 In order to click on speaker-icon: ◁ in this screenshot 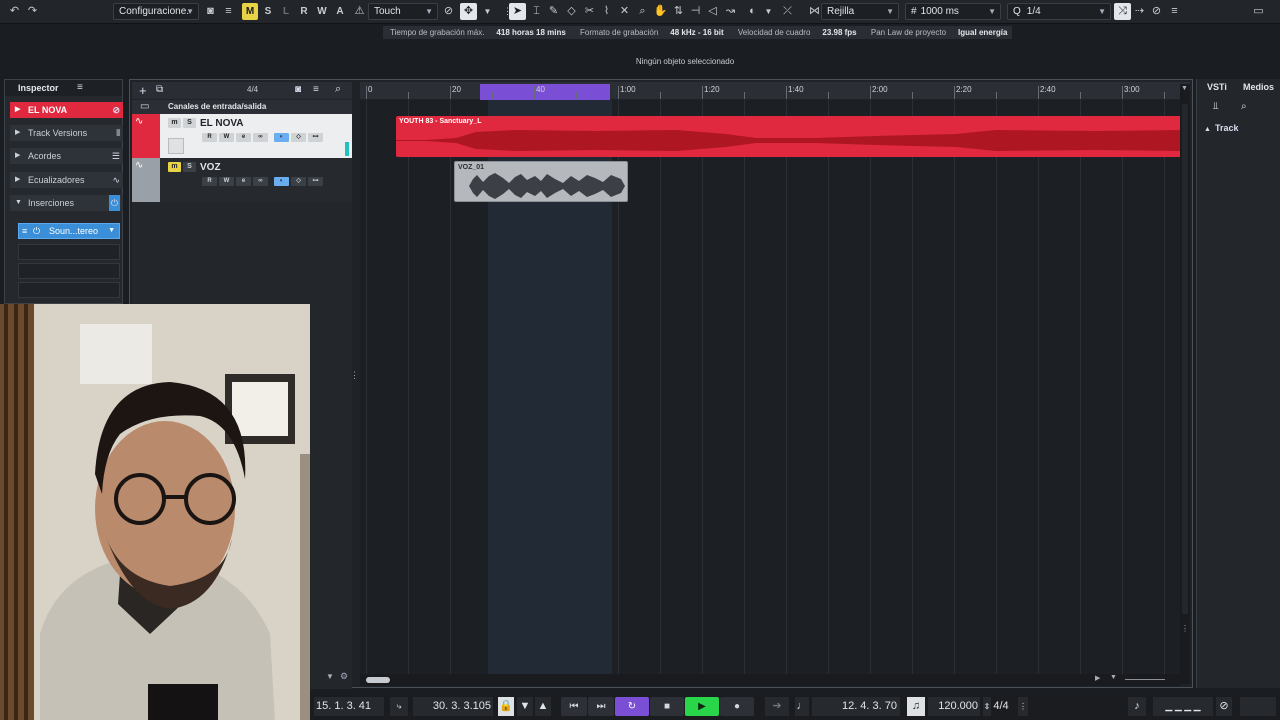, I will do `click(712, 11)`.